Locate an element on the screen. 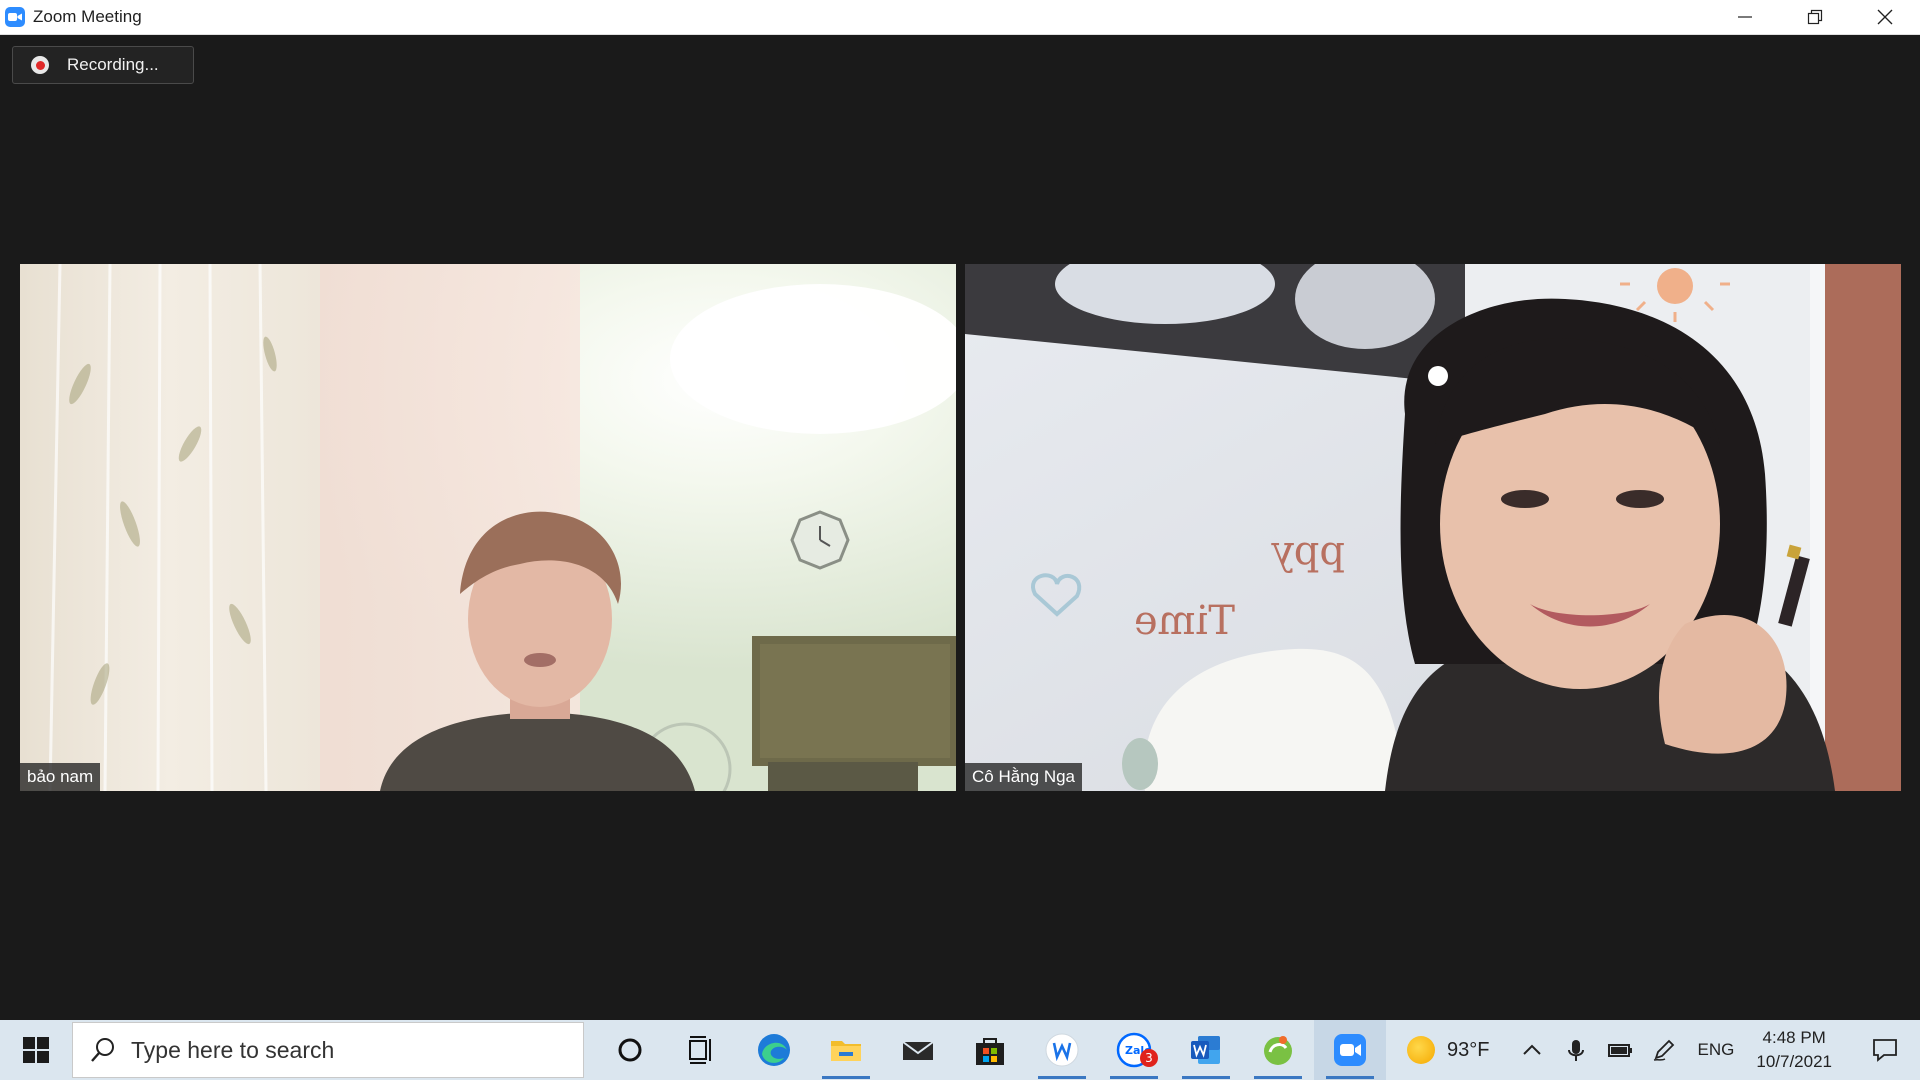 This screenshot has width=1920, height=1080. edge-icon is located at coordinates (774, 1050).